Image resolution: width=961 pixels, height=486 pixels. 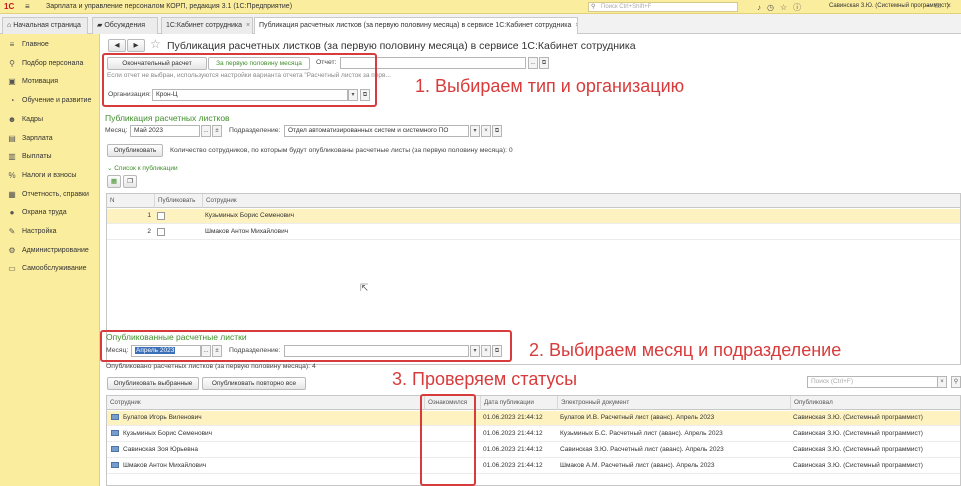 What do you see at coordinates (942, 382) in the screenshot?
I see `clear-search-icon: ×` at bounding box center [942, 382].